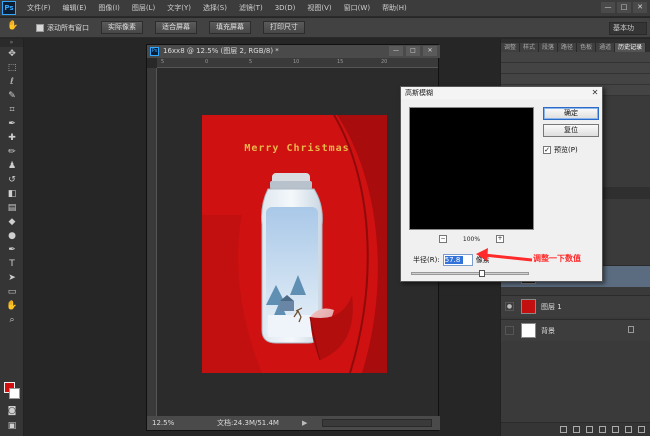 The height and width of the screenshot is (436, 650). Describe the element at coordinates (530, 47) in the screenshot. I see `tab-styles: 样式` at that location.